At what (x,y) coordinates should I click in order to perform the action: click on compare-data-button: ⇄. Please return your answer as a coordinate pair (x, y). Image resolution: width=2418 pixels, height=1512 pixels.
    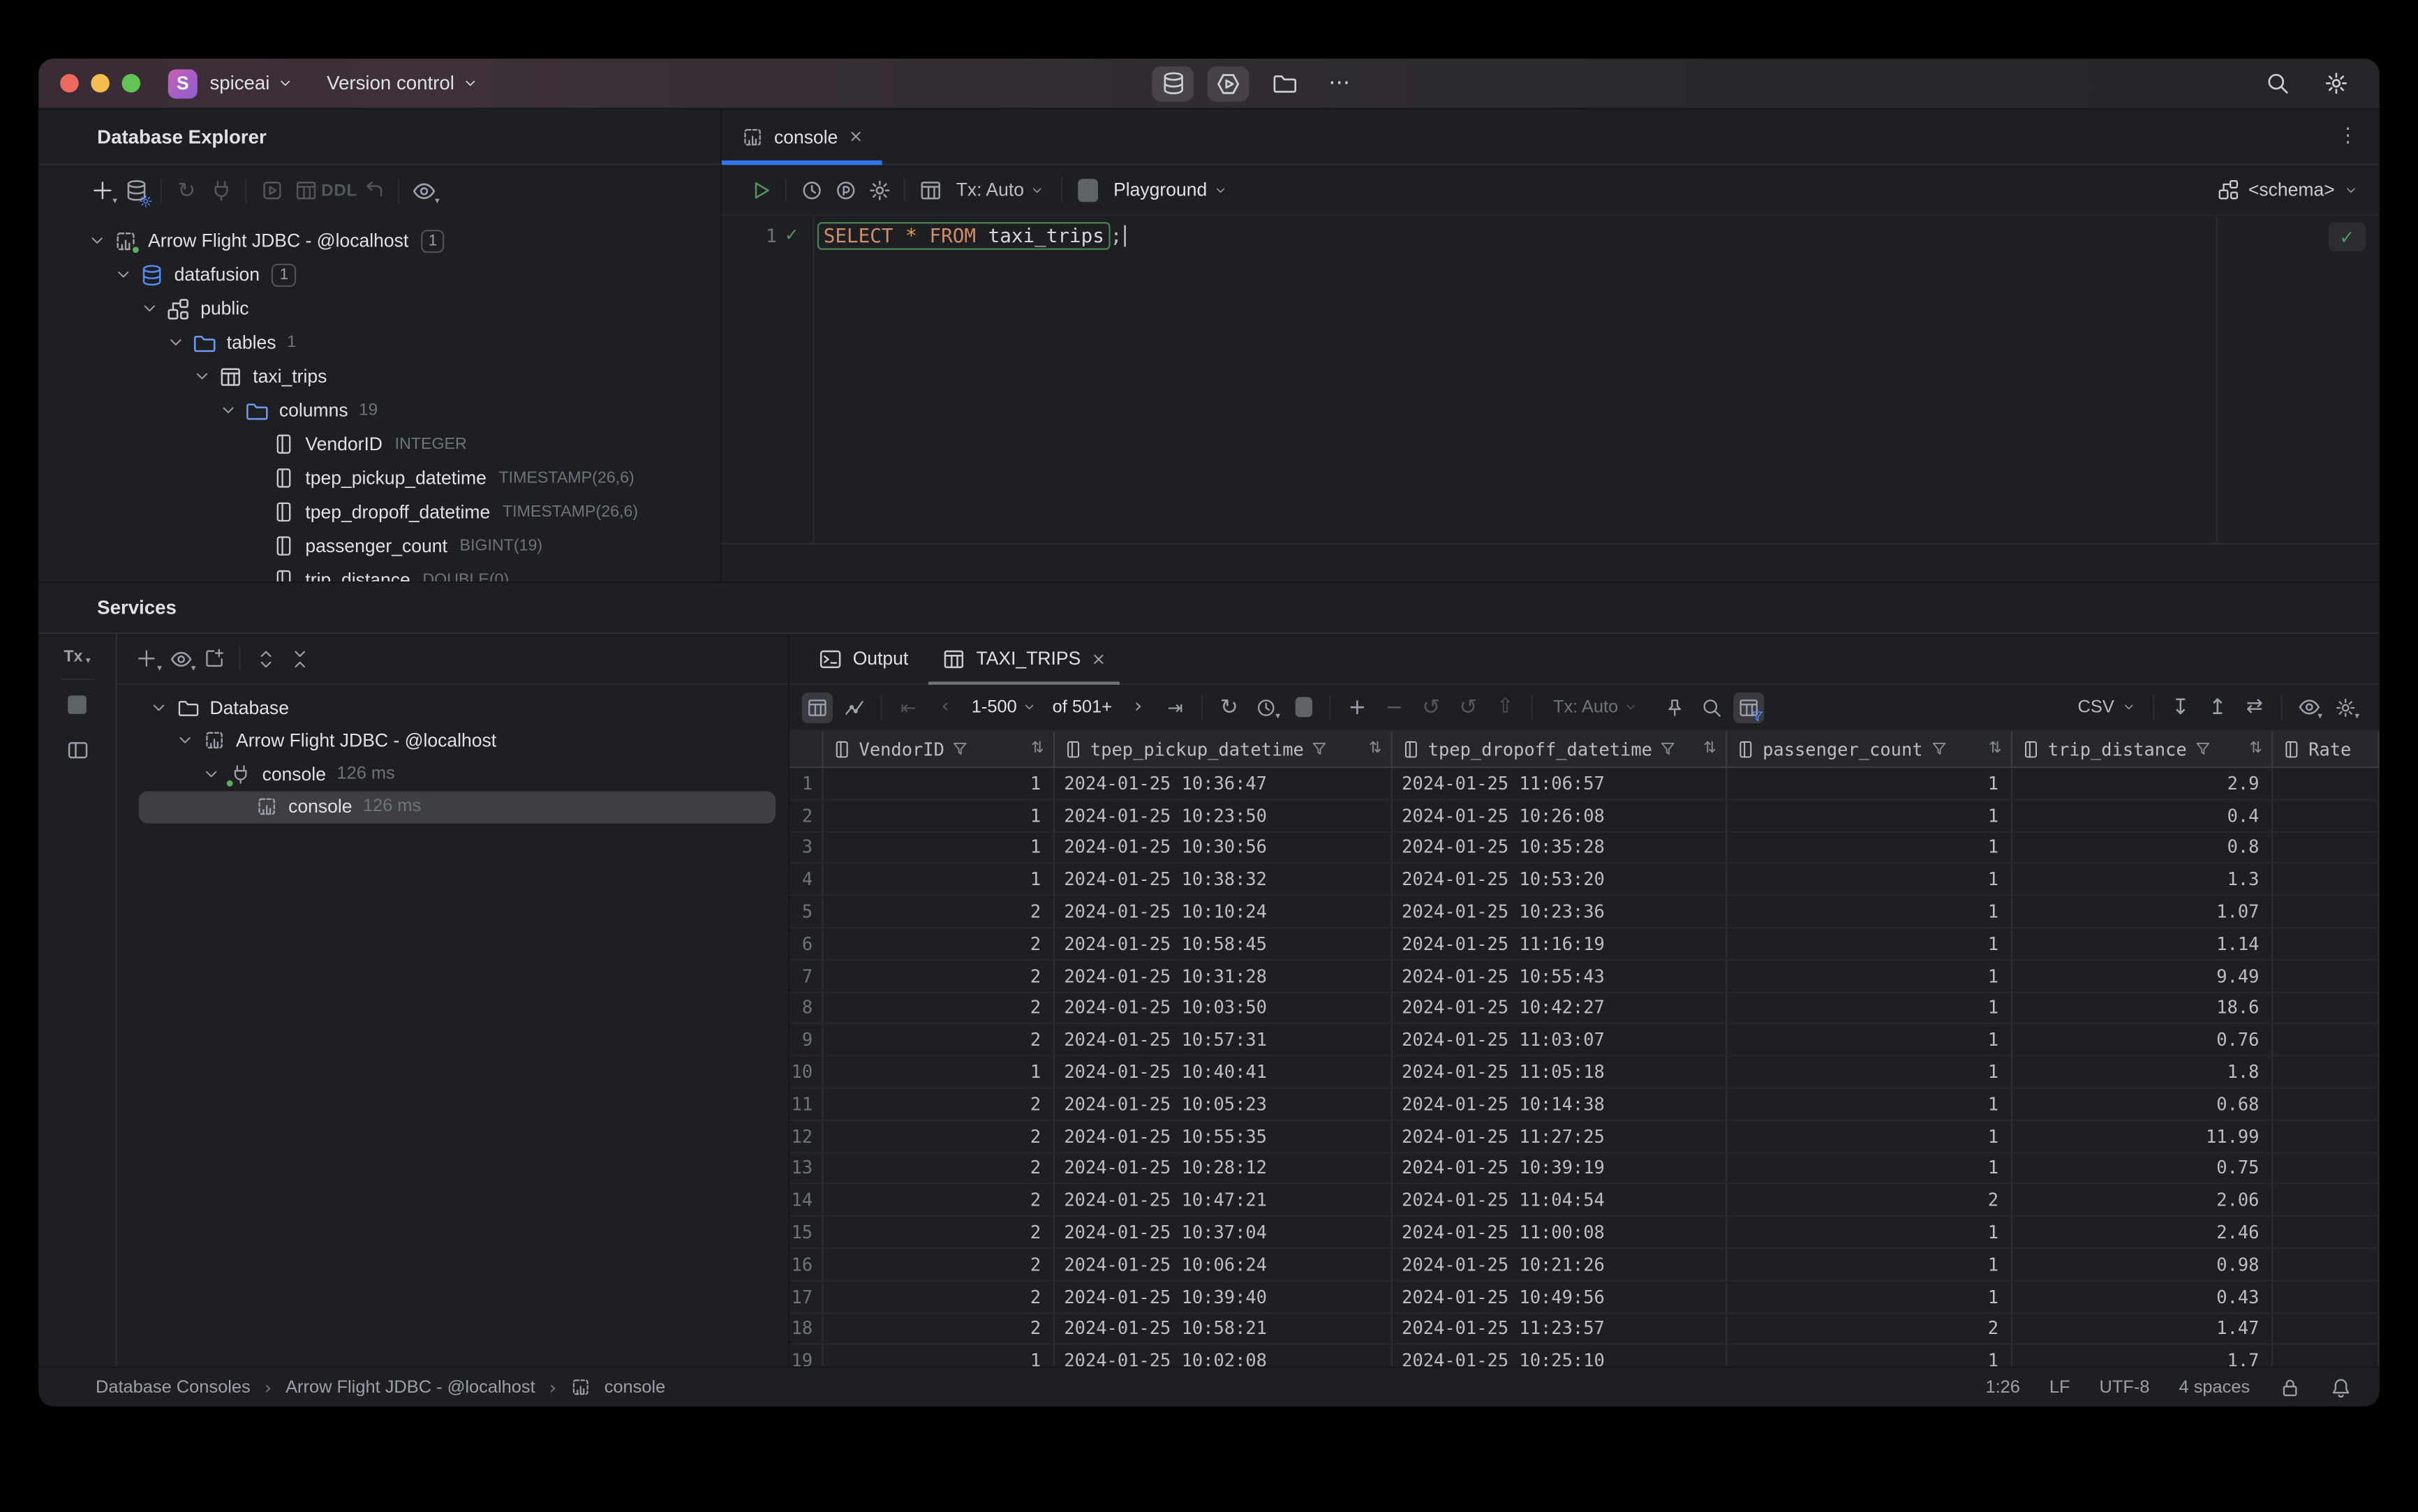
    Looking at the image, I should click on (2254, 707).